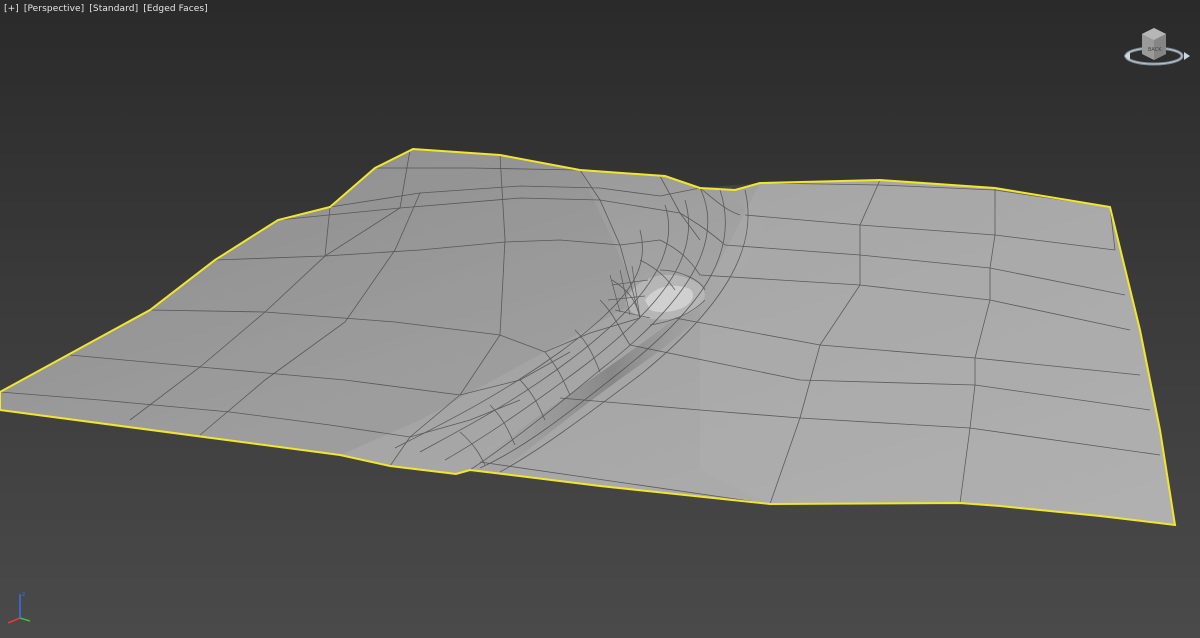 The image size is (1200, 638). What do you see at coordinates (113, 9) in the screenshot?
I see `viewport-shading-menu: [Standard]` at bounding box center [113, 9].